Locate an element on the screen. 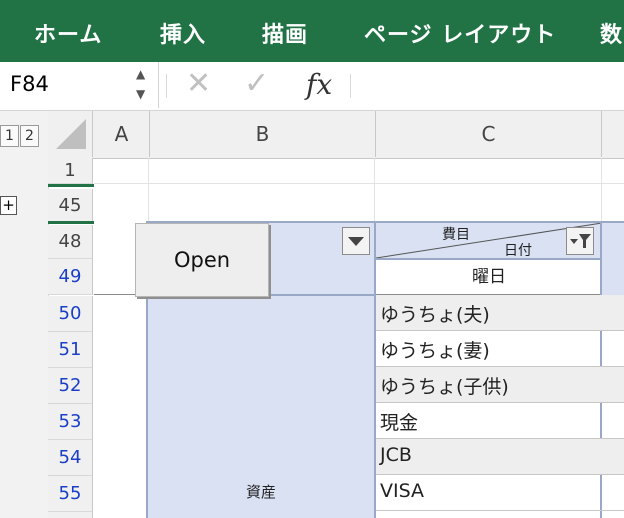  open-button: Open is located at coordinates (202, 260).